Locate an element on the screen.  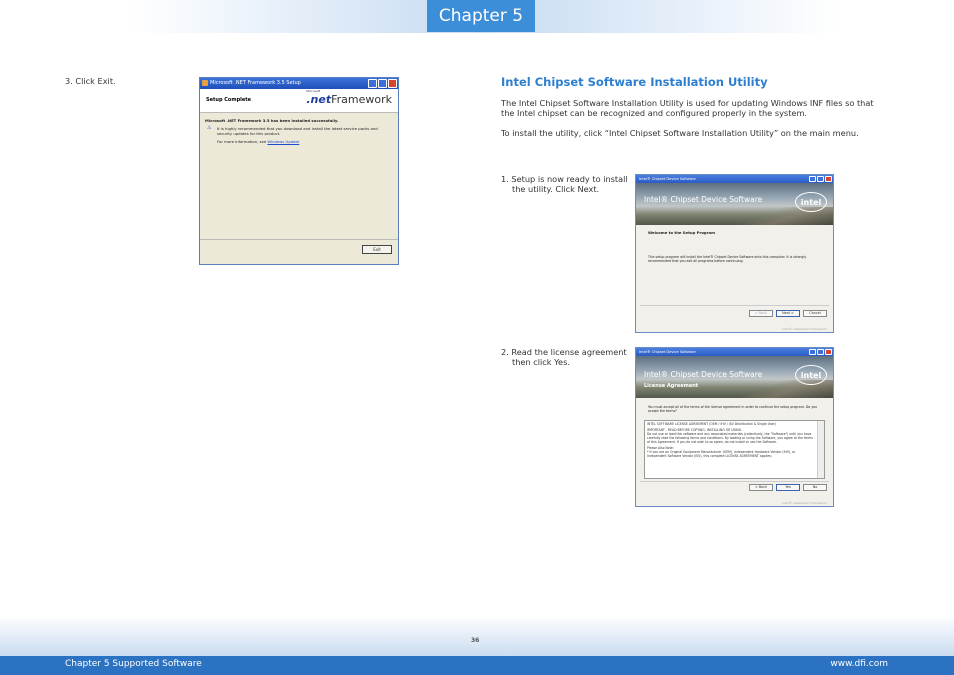
cancel-button: Cancel is located at coordinates (815, 313).